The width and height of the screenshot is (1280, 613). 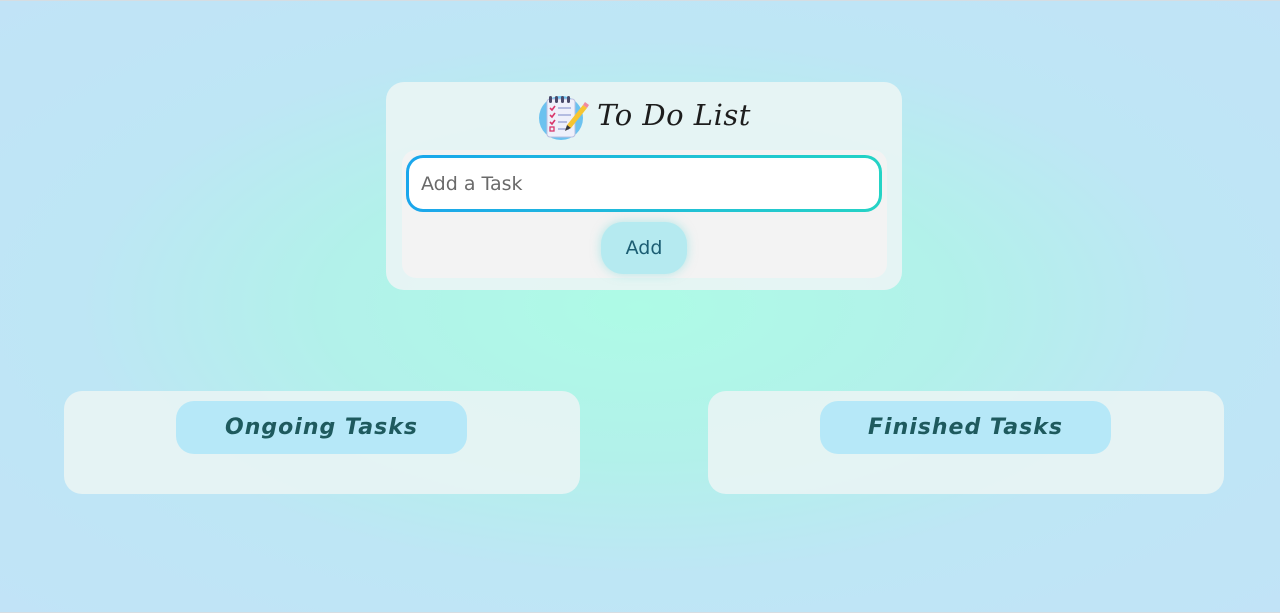 What do you see at coordinates (965, 427) in the screenshot?
I see `finished-tasks-heading: Finished Tasks` at bounding box center [965, 427].